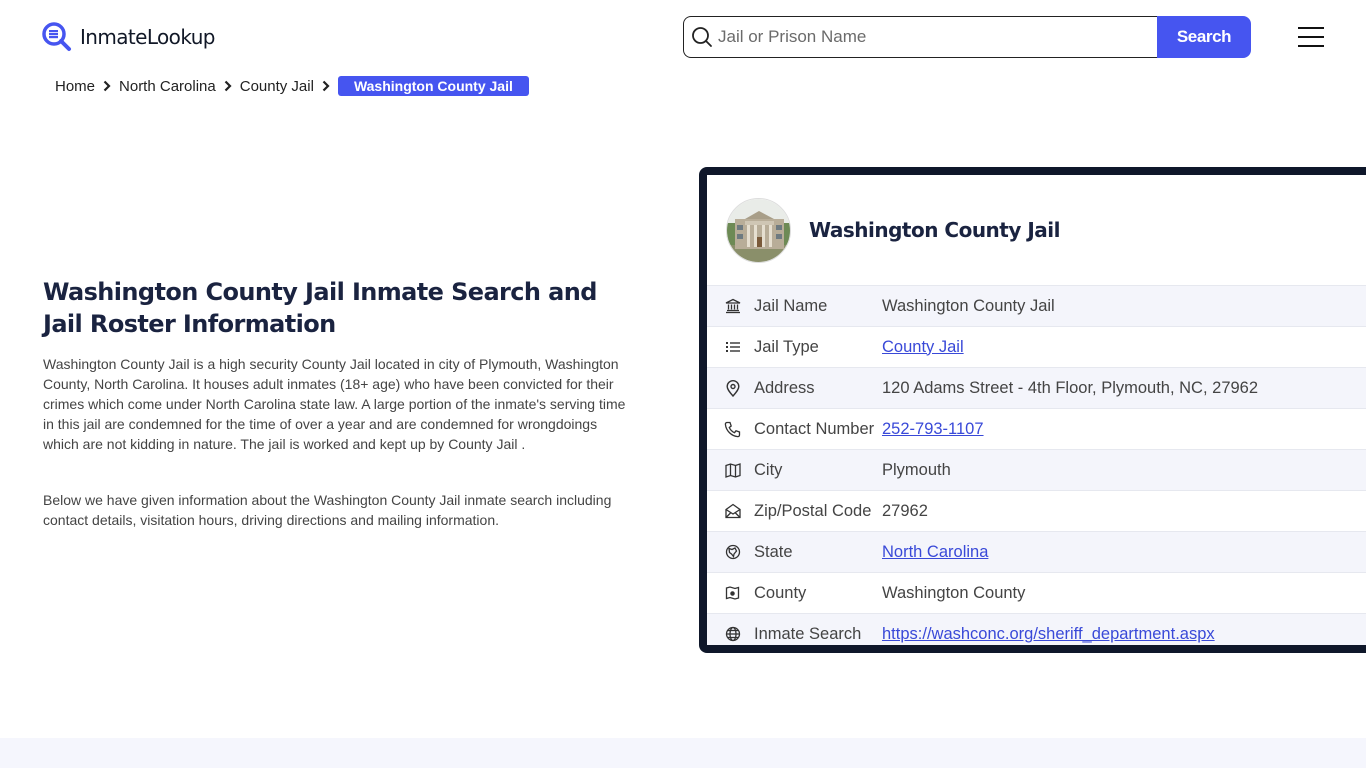  I want to click on search-form: Search, so click(967, 37).